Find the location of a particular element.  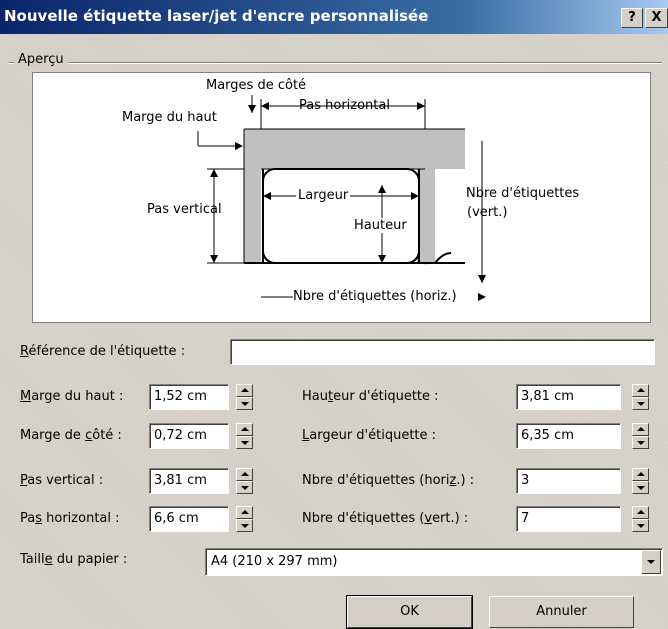

reference-input is located at coordinates (442, 352).